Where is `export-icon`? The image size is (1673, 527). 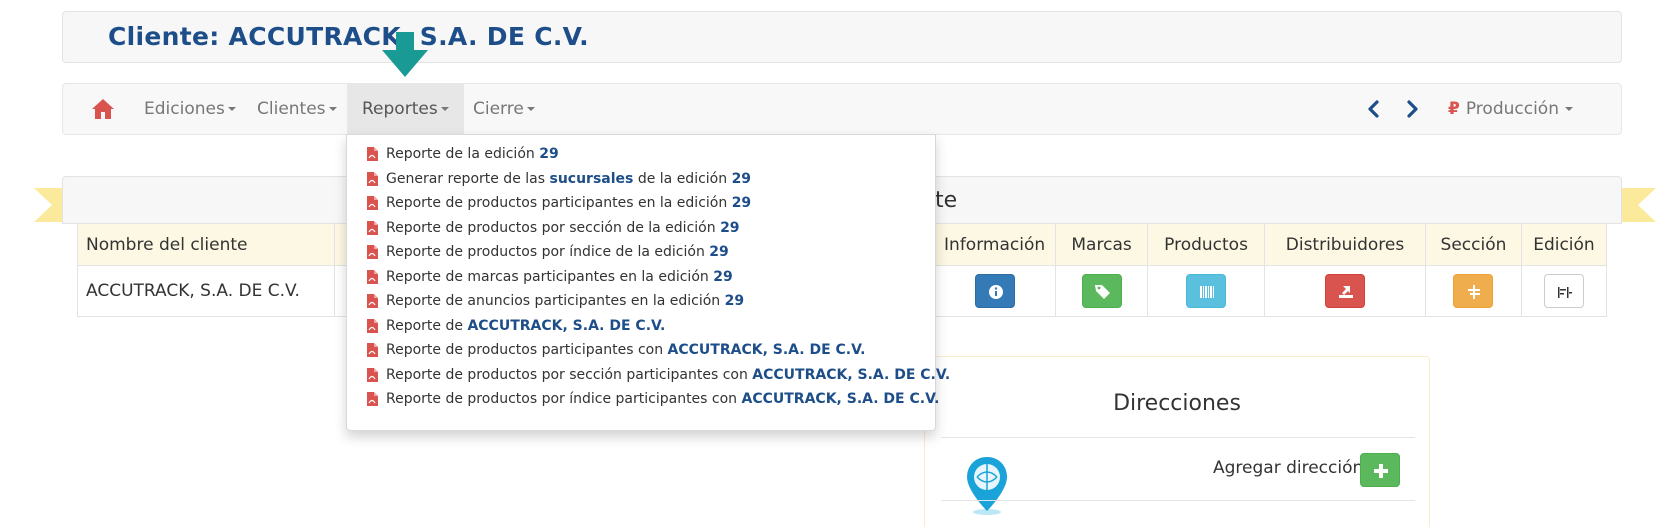
export-icon is located at coordinates (1345, 292).